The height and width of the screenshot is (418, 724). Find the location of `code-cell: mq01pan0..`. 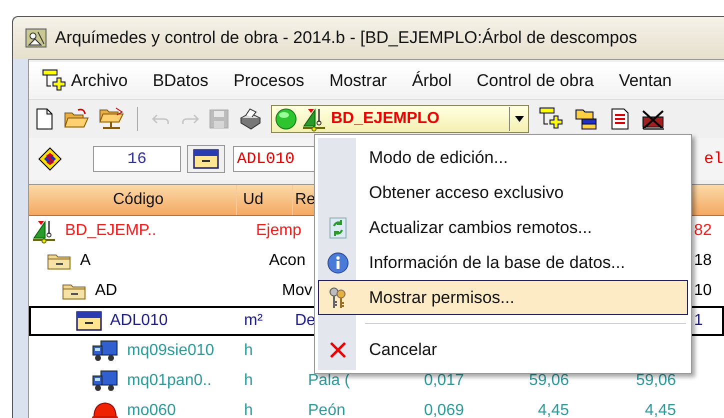

code-cell: mq01pan0.. is located at coordinates (169, 381).